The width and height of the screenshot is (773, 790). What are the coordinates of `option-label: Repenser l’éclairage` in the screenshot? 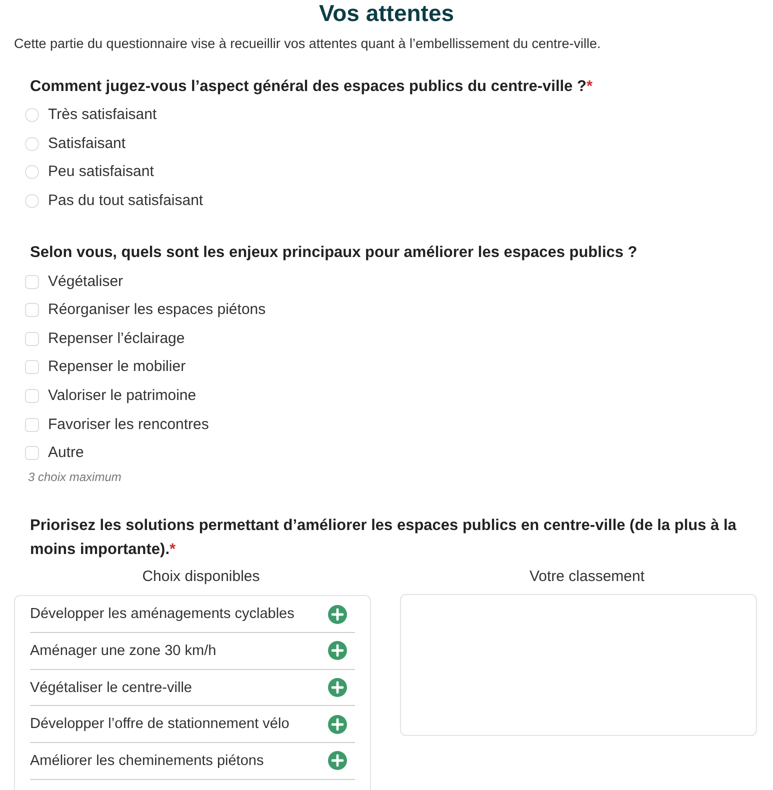 It's located at (116, 338).